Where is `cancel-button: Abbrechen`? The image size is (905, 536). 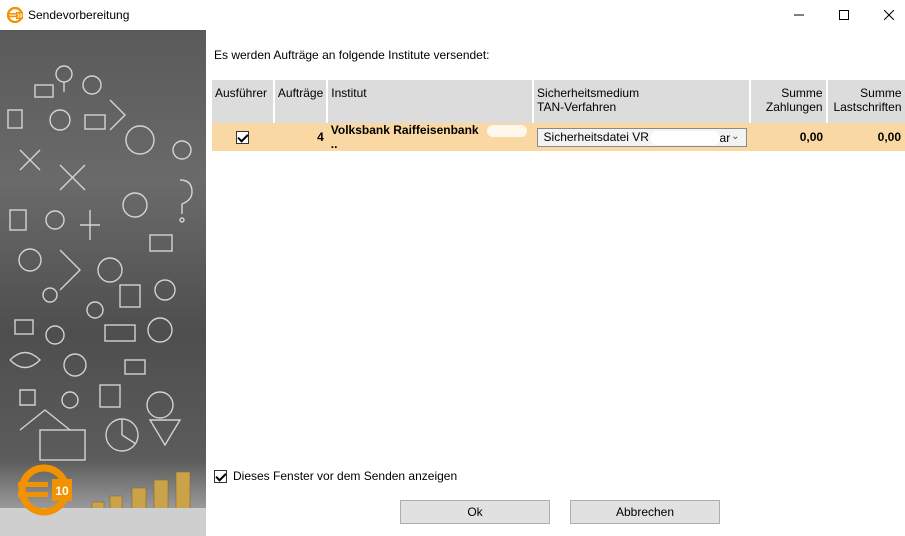 cancel-button: Abbrechen is located at coordinates (645, 512).